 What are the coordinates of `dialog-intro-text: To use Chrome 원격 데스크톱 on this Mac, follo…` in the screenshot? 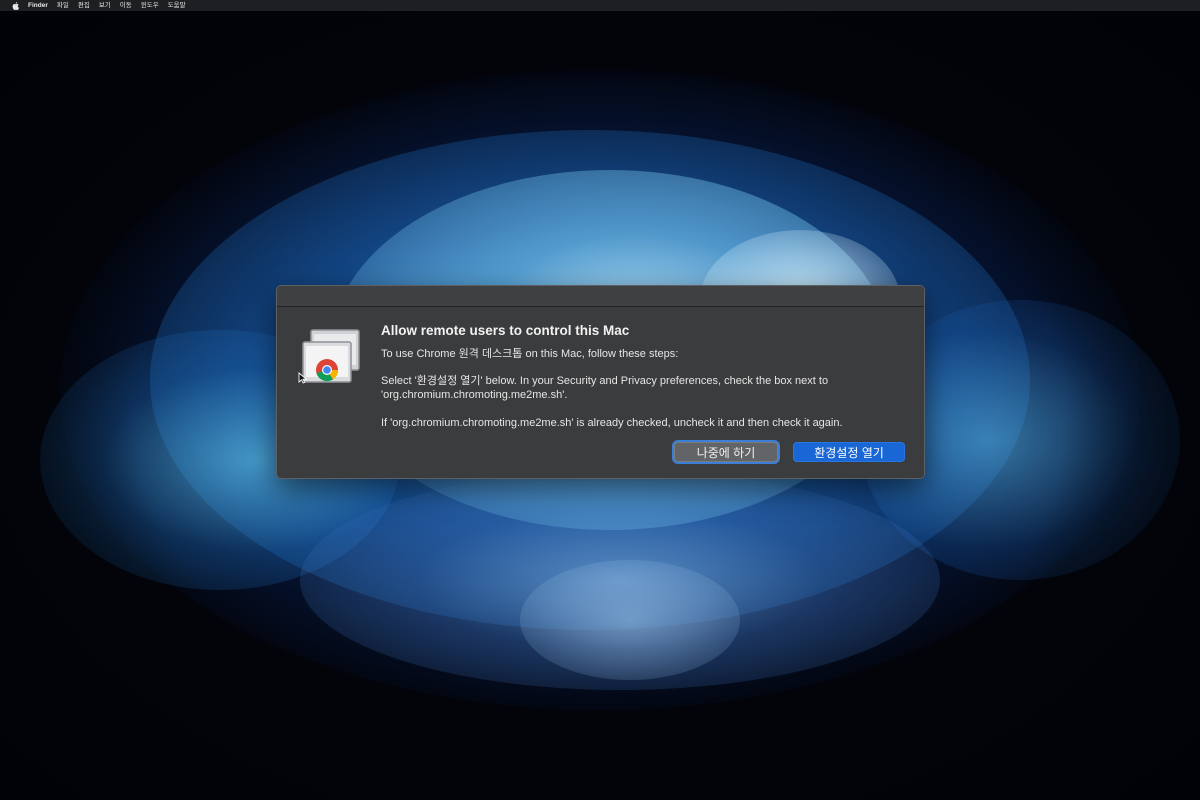 It's located at (530, 354).